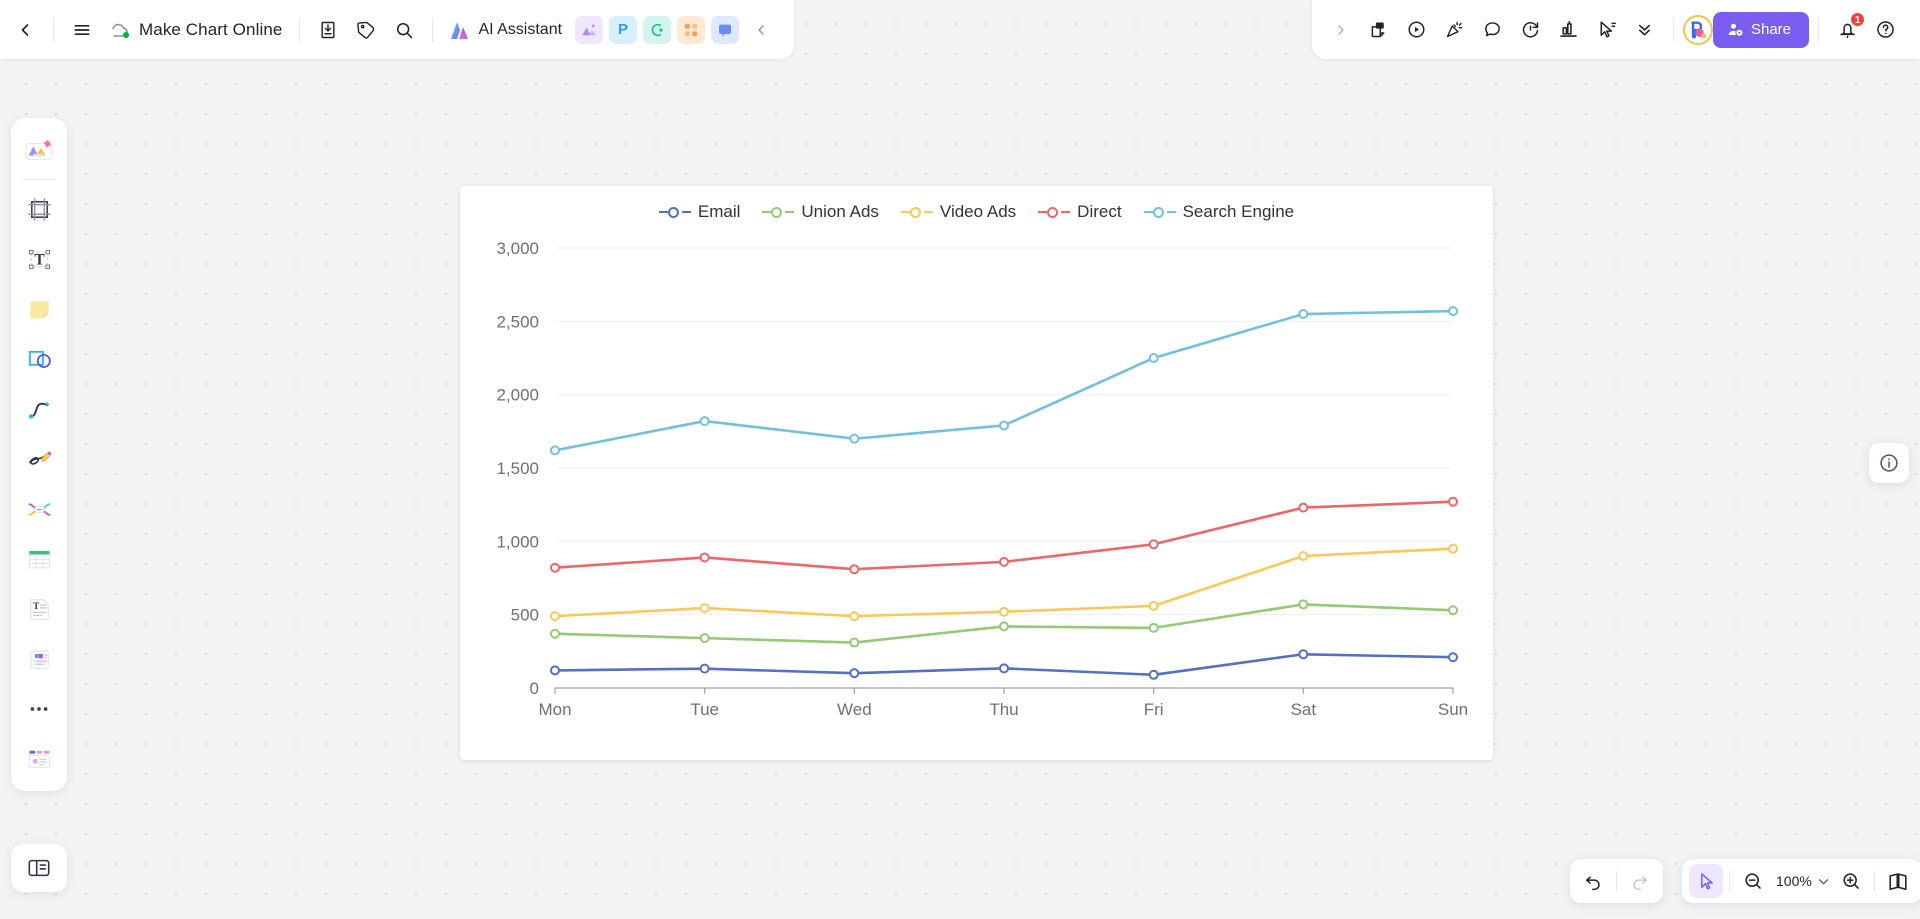 This screenshot has width=1920, height=919. I want to click on zoom-dropdown-button, so click(1824, 881).